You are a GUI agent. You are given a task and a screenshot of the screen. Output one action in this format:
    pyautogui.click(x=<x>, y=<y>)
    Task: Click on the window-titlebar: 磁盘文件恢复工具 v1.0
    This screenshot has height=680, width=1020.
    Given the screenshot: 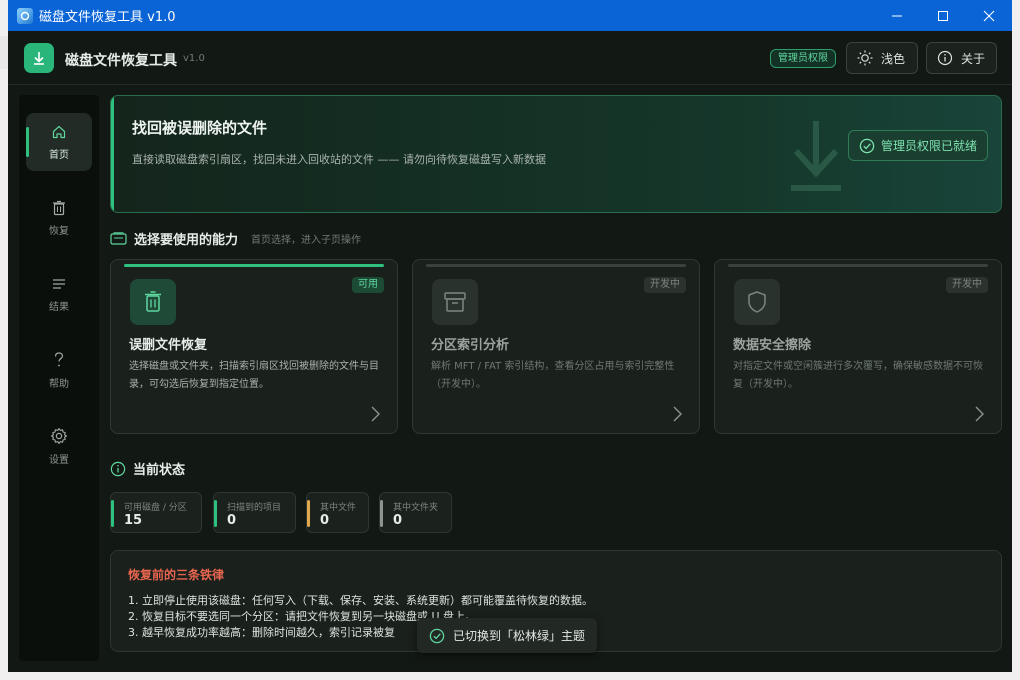 What is the action you would take?
    pyautogui.click(x=510, y=15)
    